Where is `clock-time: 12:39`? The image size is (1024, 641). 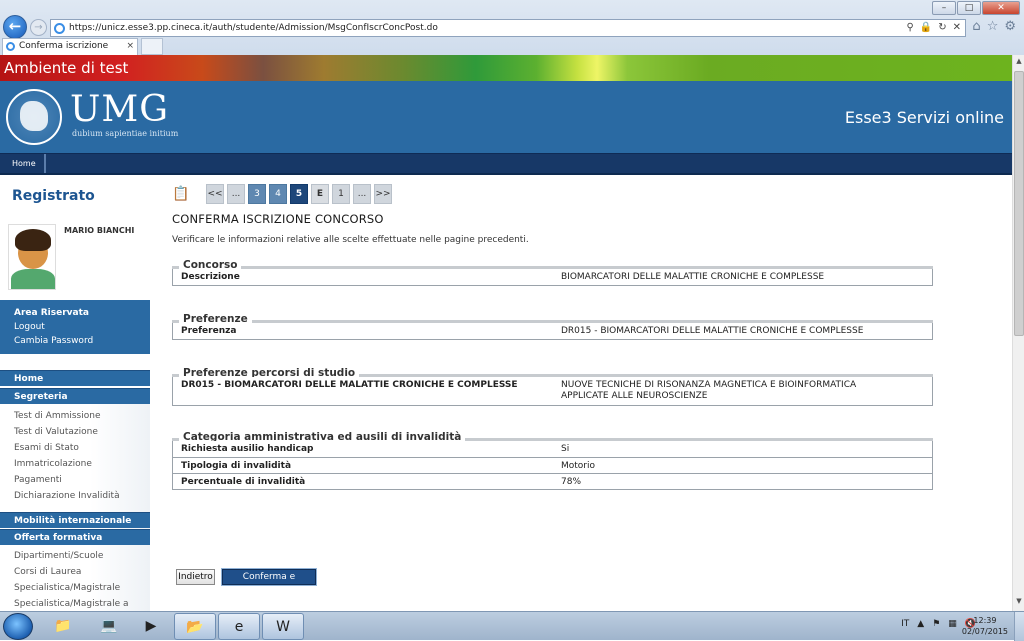 clock-time: 12:39 is located at coordinates (985, 620).